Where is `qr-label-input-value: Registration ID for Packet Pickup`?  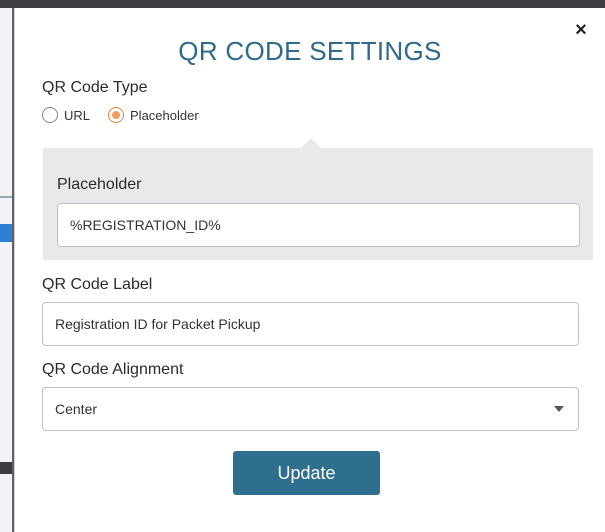
qr-label-input-value: Registration ID for Packet Pickup is located at coordinates (158, 324).